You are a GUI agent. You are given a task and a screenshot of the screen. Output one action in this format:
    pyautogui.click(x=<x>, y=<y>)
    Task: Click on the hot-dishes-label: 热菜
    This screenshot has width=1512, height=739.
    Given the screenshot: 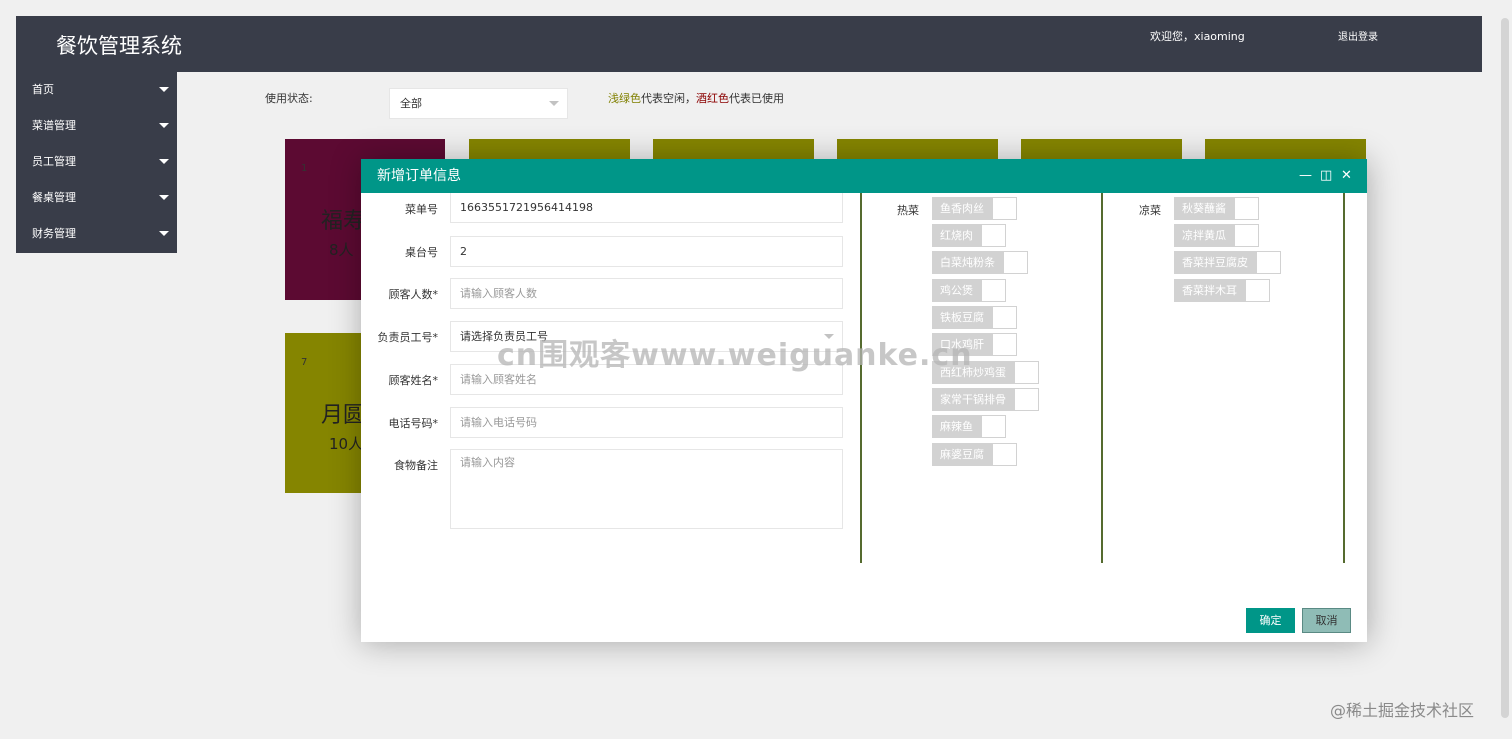 What is the action you would take?
    pyautogui.click(x=908, y=210)
    